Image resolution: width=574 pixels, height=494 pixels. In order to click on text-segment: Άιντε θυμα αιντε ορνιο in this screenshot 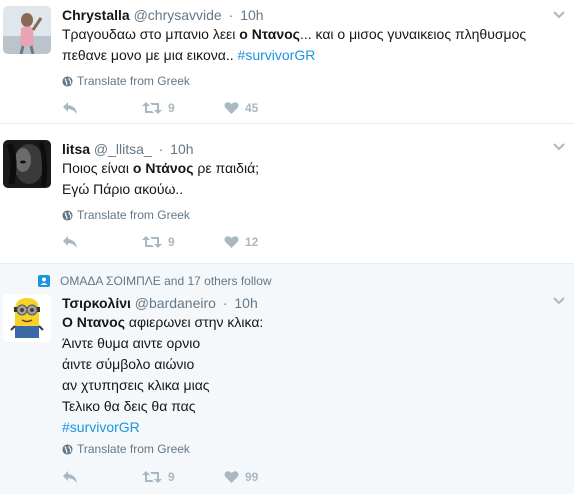, I will do `click(131, 343)`.